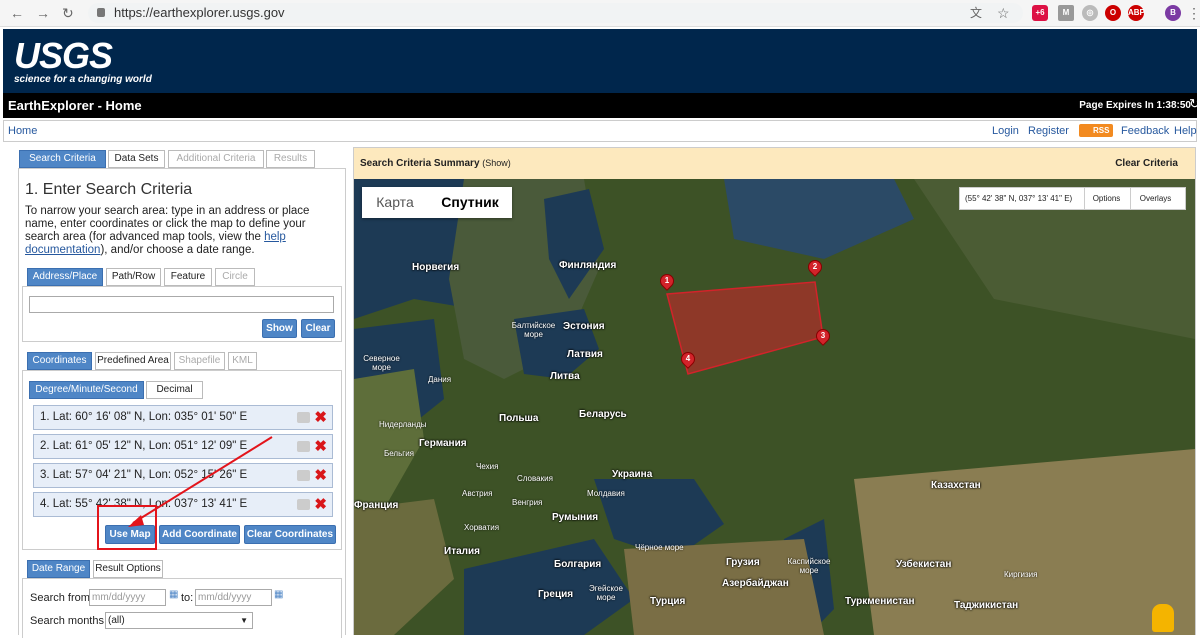 The image size is (1200, 638). Describe the element at coordinates (188, 277) in the screenshot. I see `tab-feature: Feature` at that location.